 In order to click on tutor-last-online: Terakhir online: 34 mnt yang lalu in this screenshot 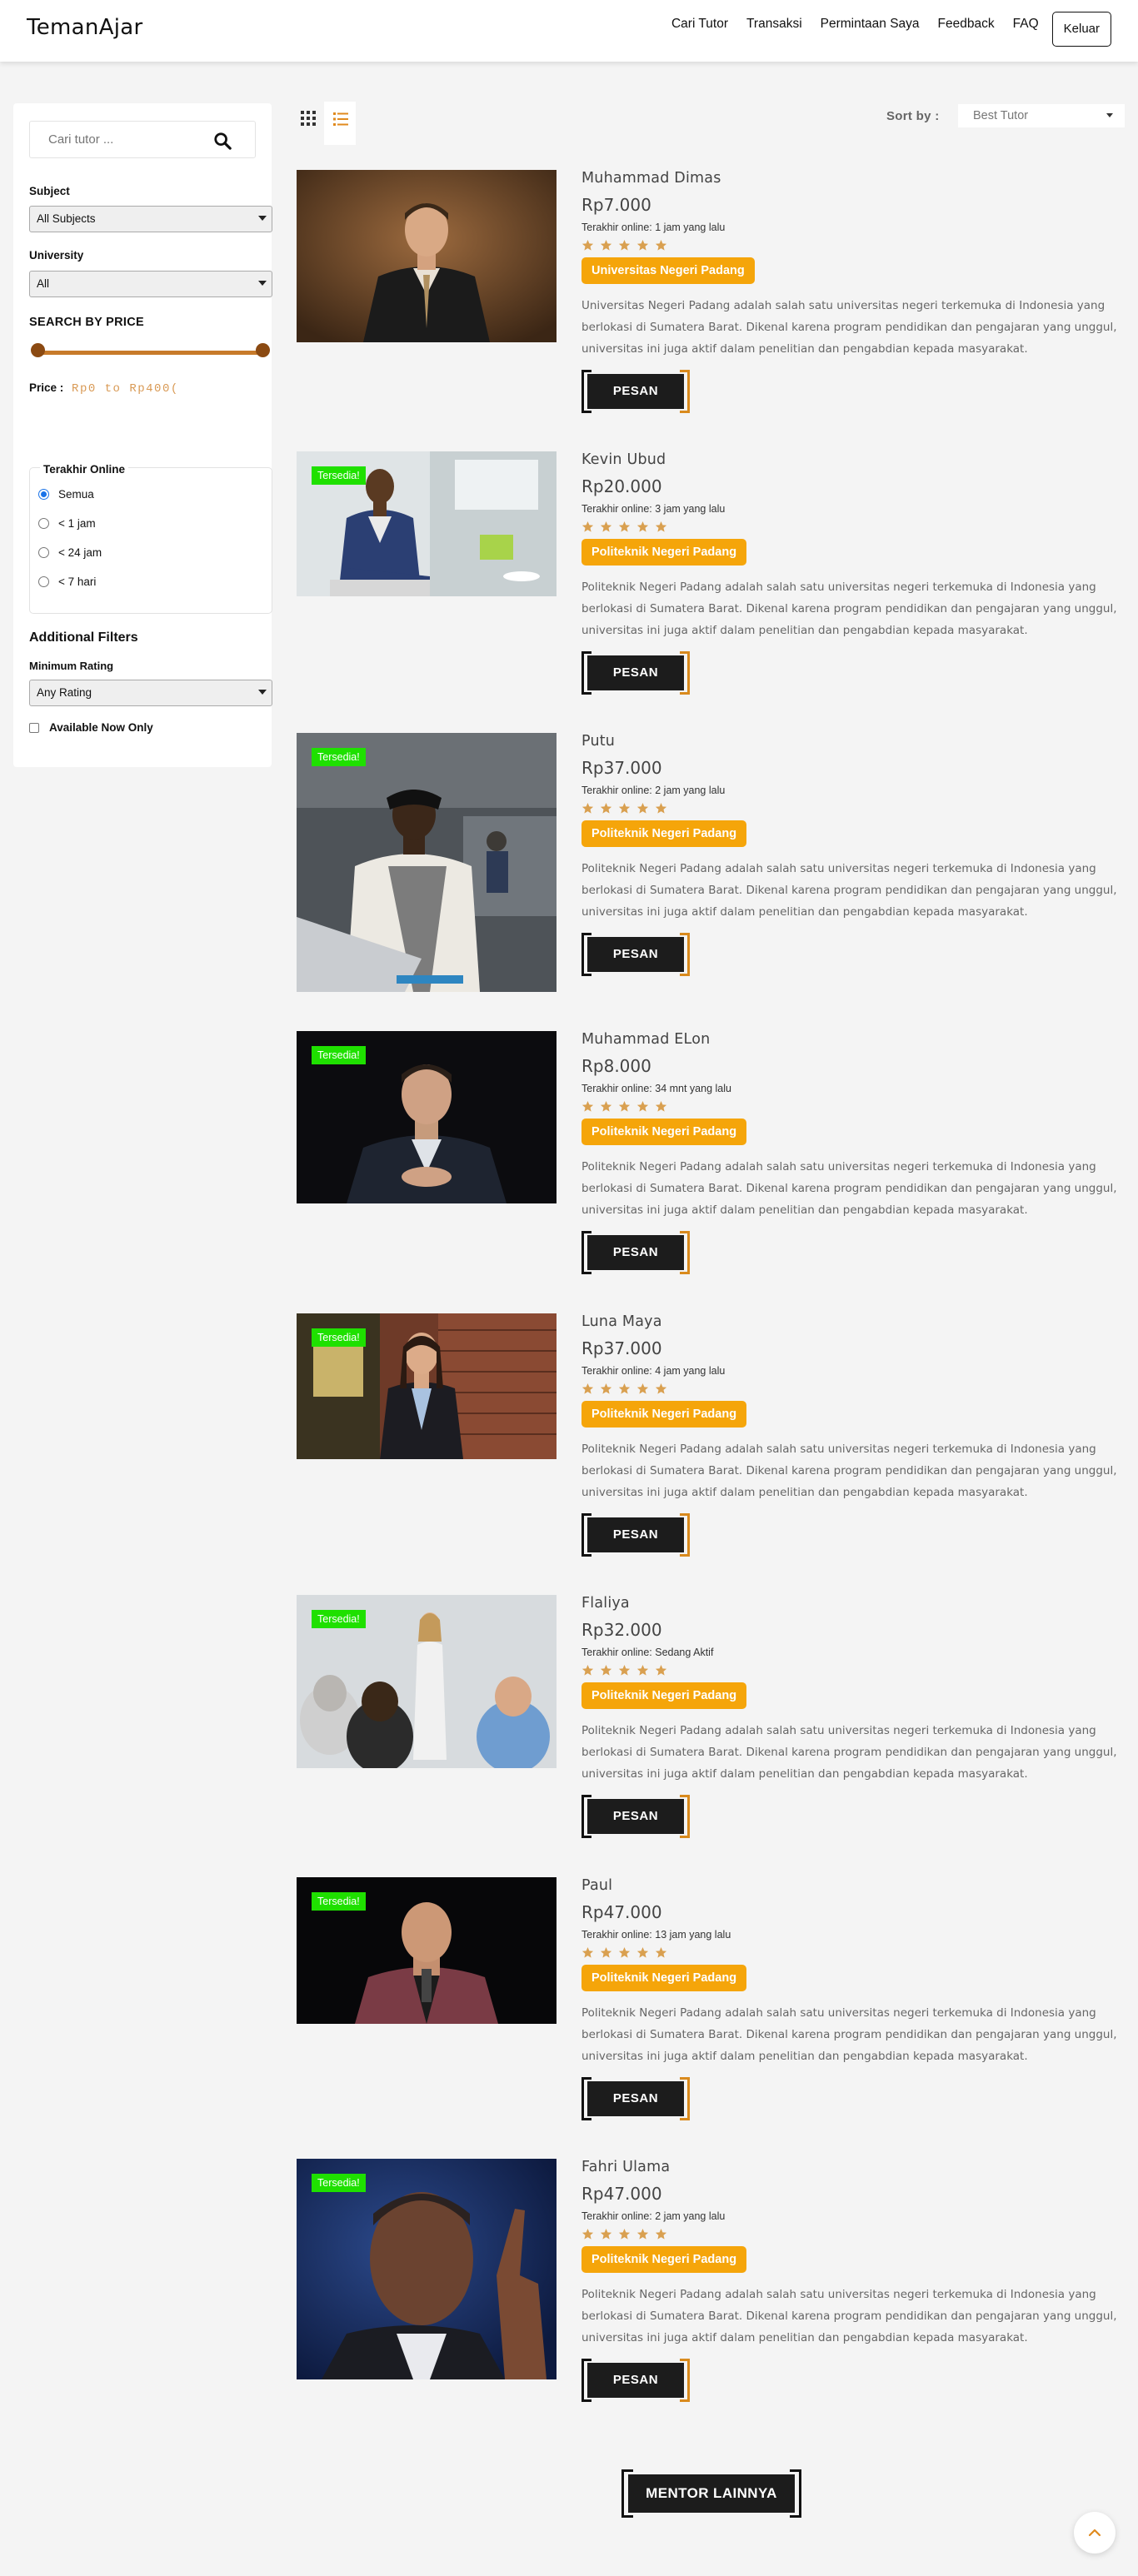, I will do `click(656, 1088)`.